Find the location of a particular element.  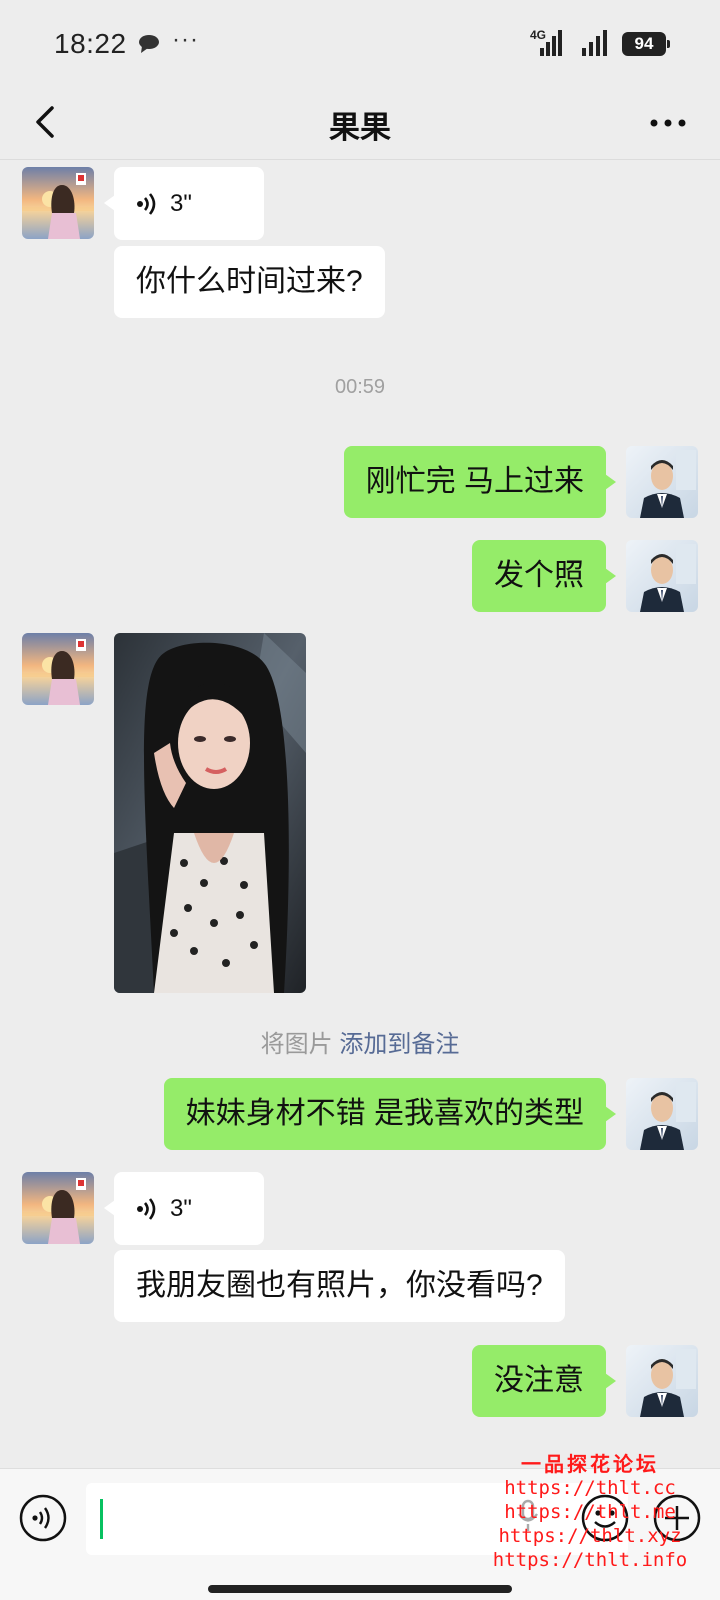

system-note-text: 将图片 is located at coordinates (296, 1044).